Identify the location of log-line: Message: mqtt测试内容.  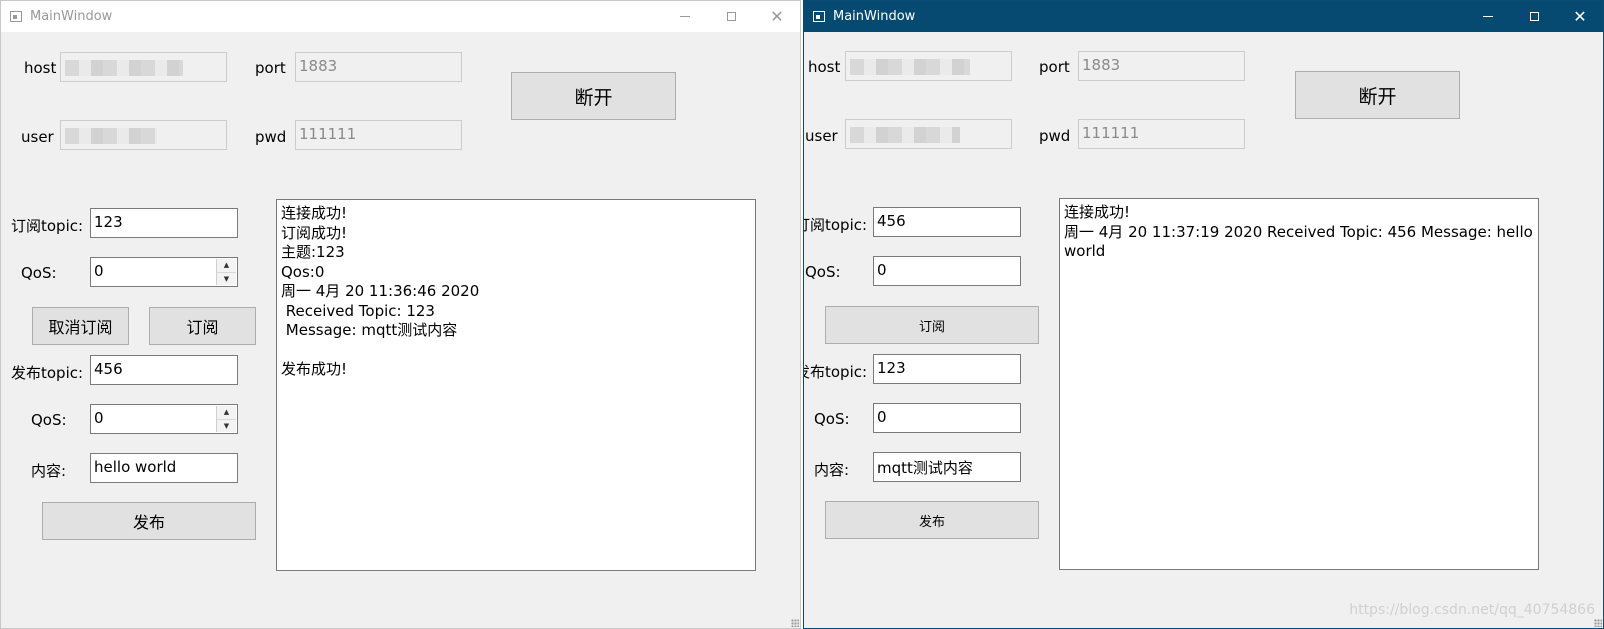
(369, 330).